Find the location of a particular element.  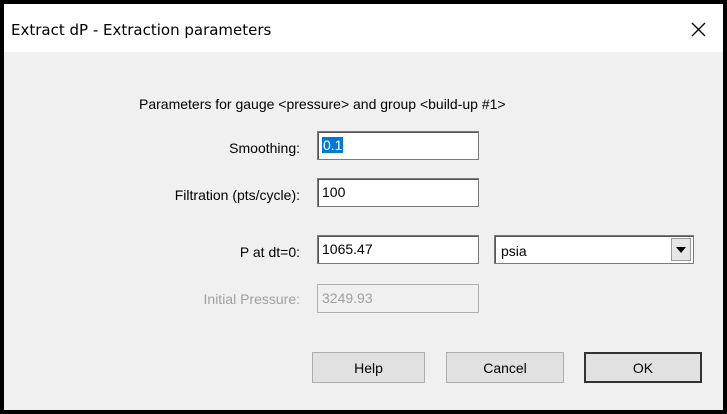

close-icon is located at coordinates (698, 29).